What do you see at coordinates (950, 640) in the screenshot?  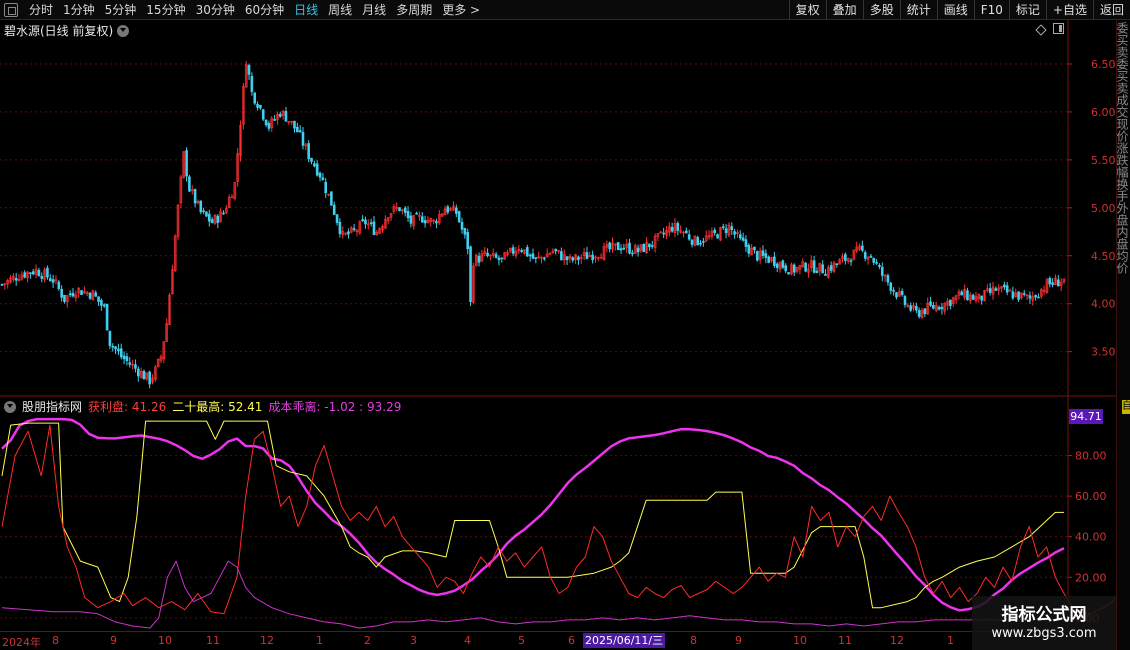 I see `axis-label: 1` at bounding box center [950, 640].